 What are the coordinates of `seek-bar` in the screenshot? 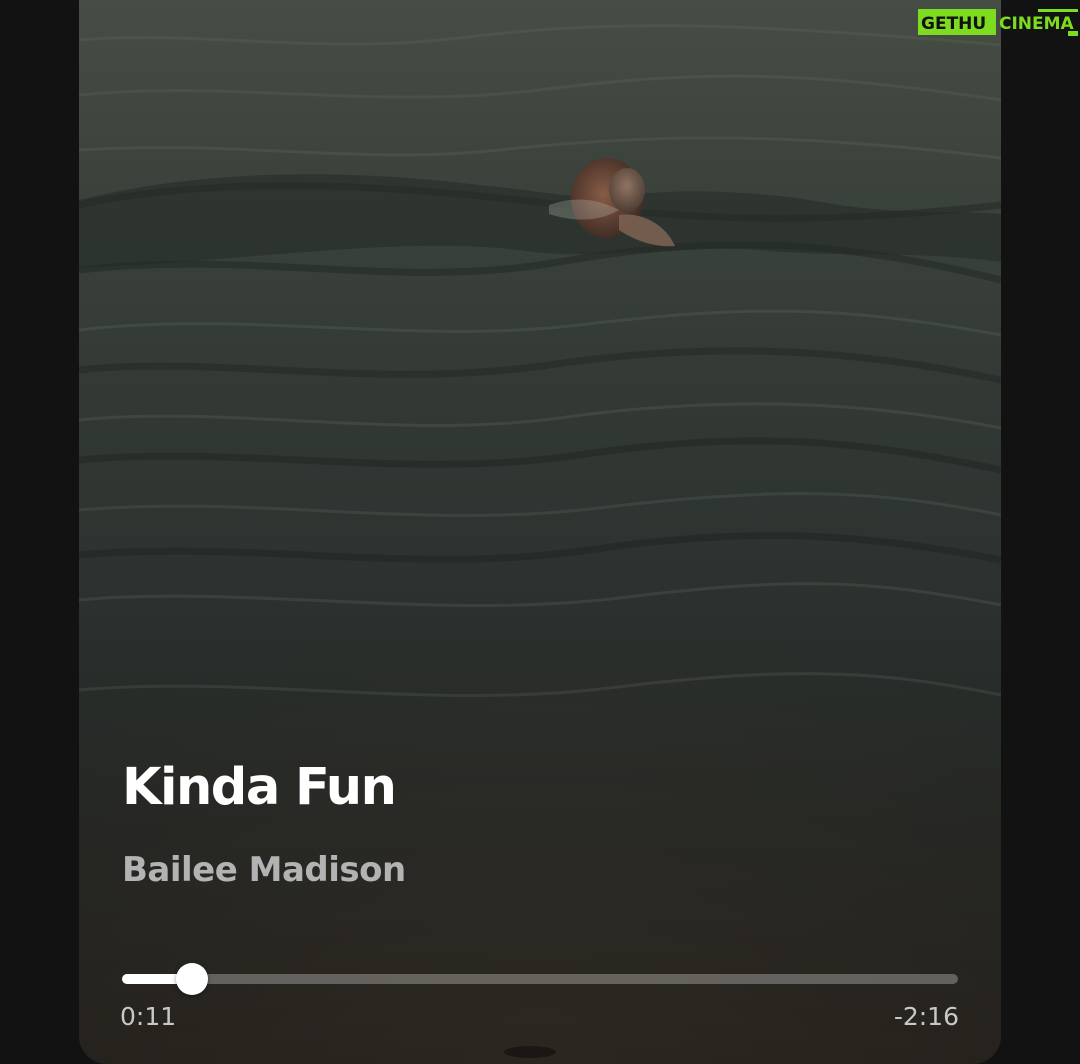 It's located at (540, 979).